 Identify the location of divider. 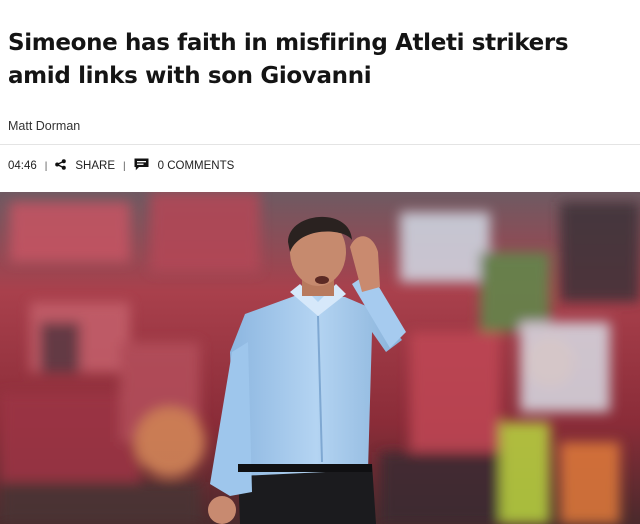
(320, 144).